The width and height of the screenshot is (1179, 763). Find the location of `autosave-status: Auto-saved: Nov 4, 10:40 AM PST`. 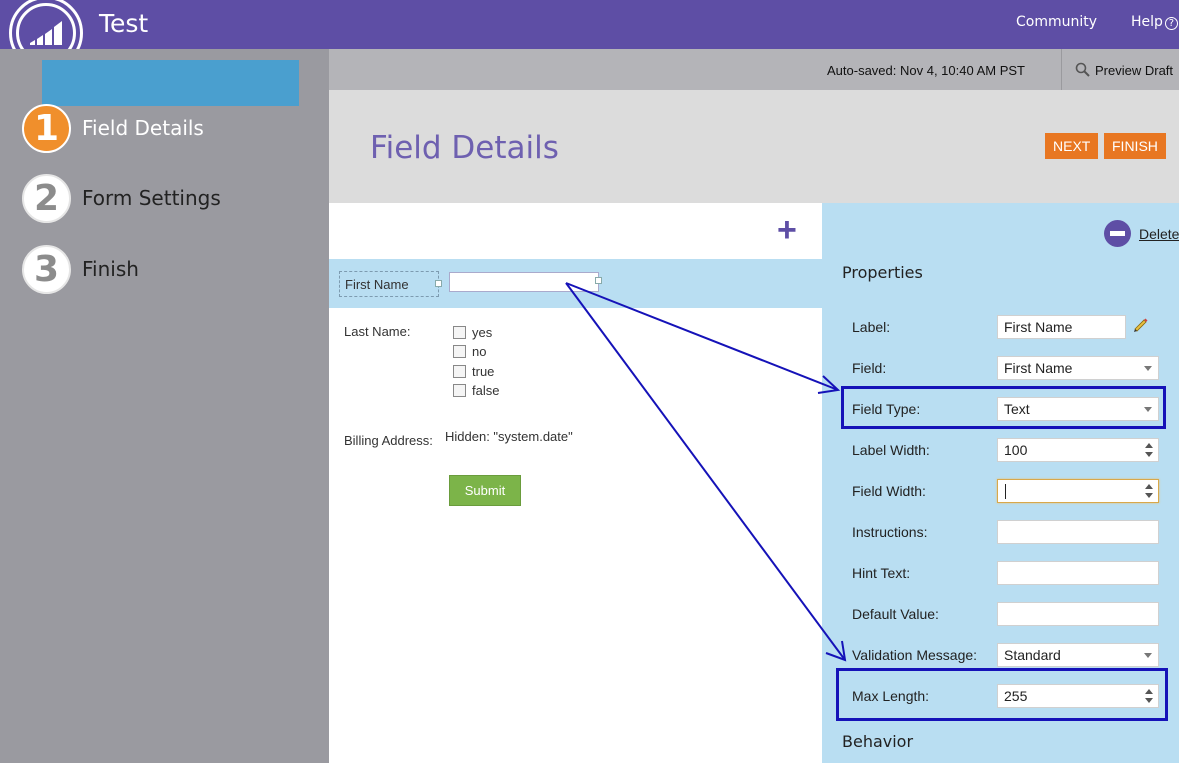

autosave-status: Auto-saved: Nov 4, 10:40 AM PST is located at coordinates (926, 70).